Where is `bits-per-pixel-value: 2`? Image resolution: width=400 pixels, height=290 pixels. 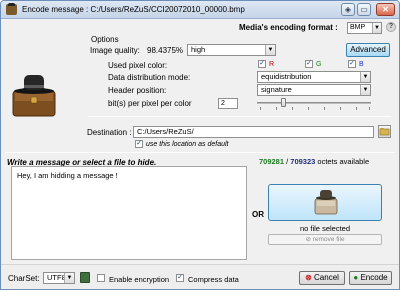
bits-per-pixel-value: 2 is located at coordinates (223, 103).